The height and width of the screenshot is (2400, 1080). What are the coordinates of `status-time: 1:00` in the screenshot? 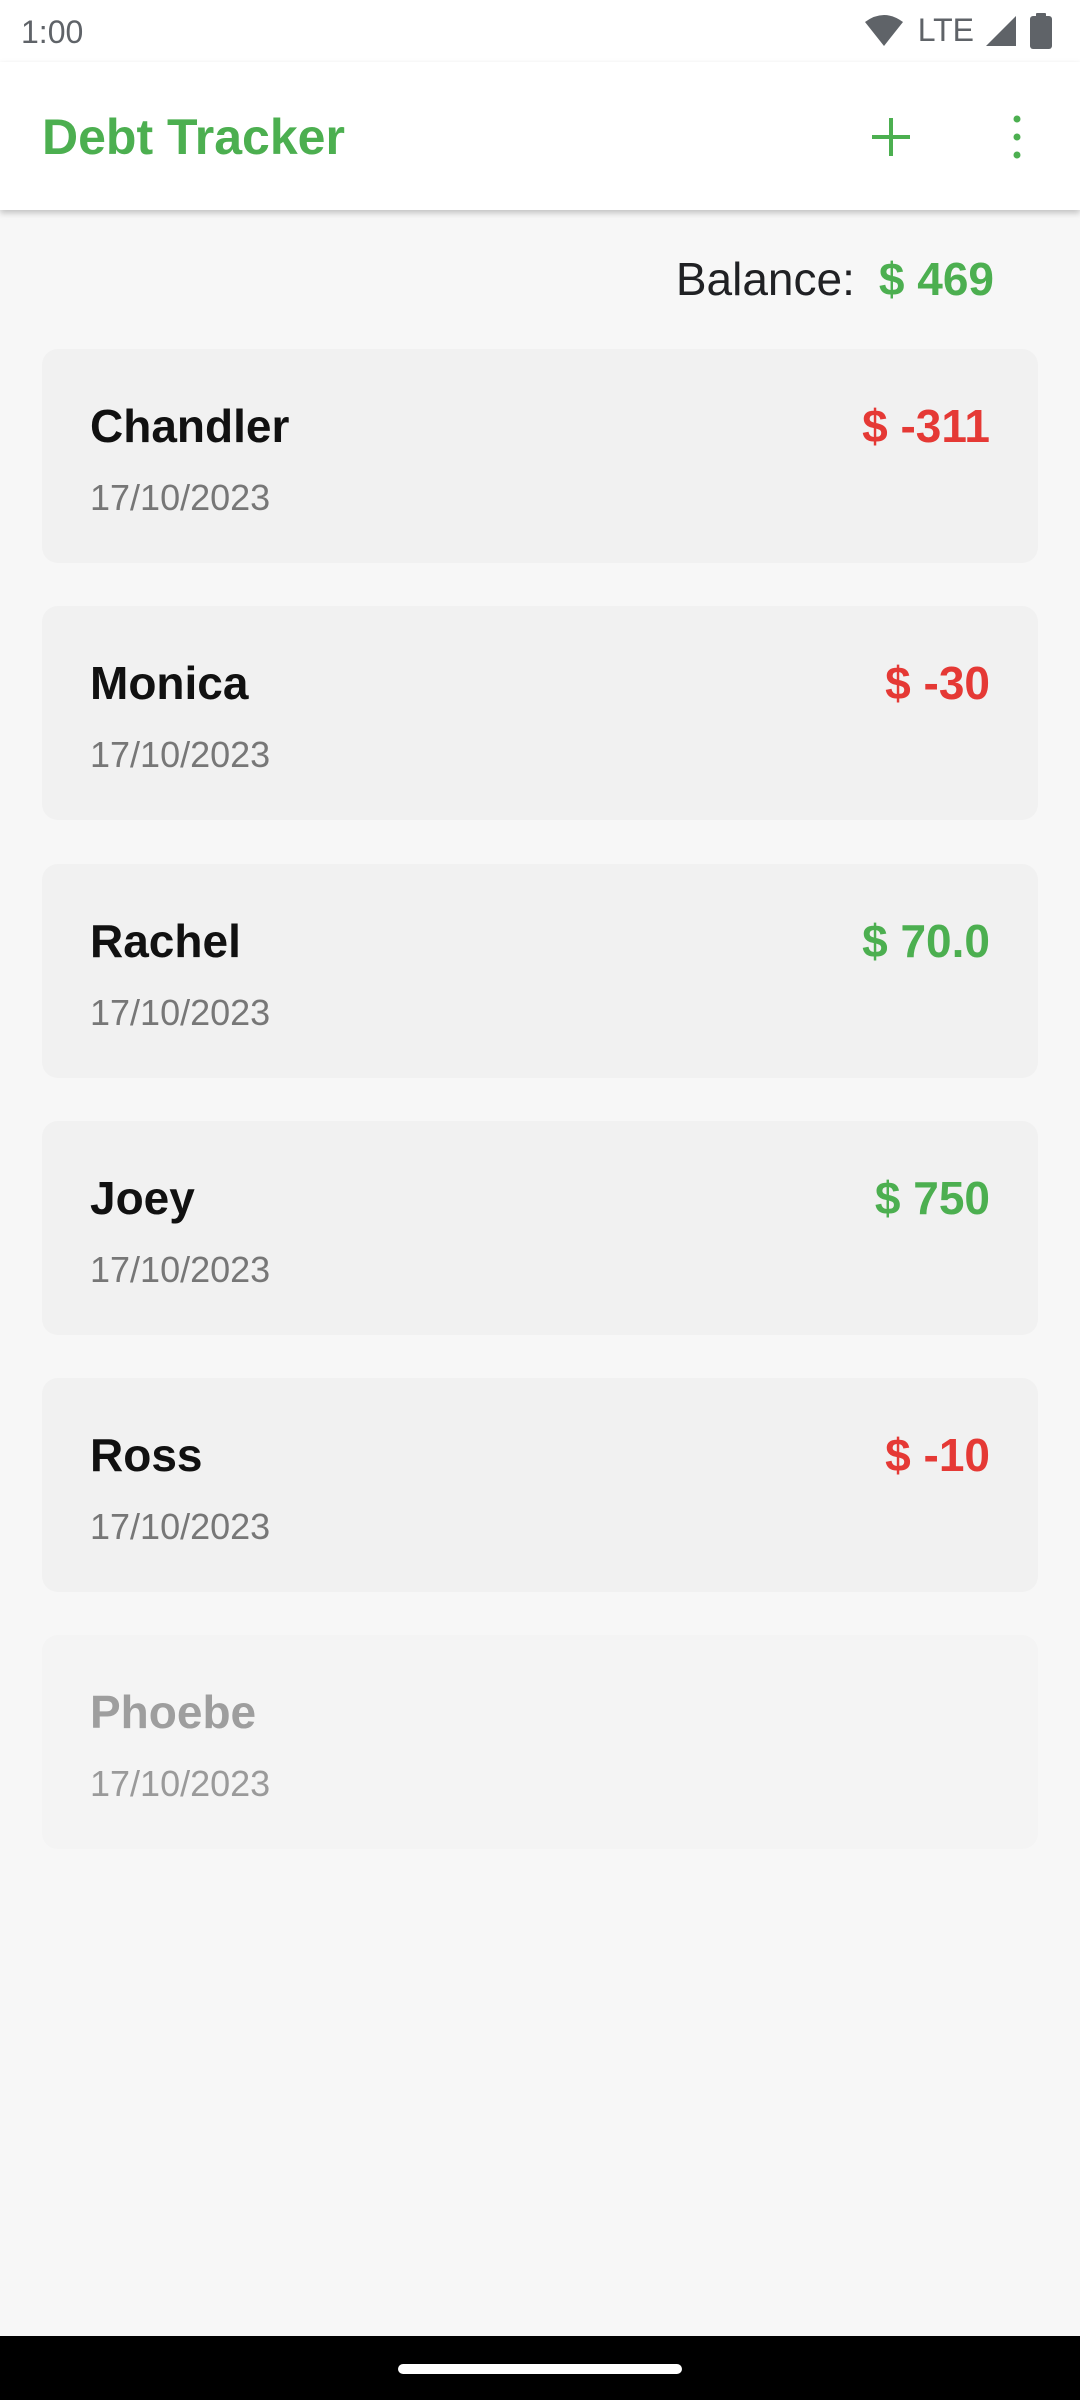 It's located at (52, 32).